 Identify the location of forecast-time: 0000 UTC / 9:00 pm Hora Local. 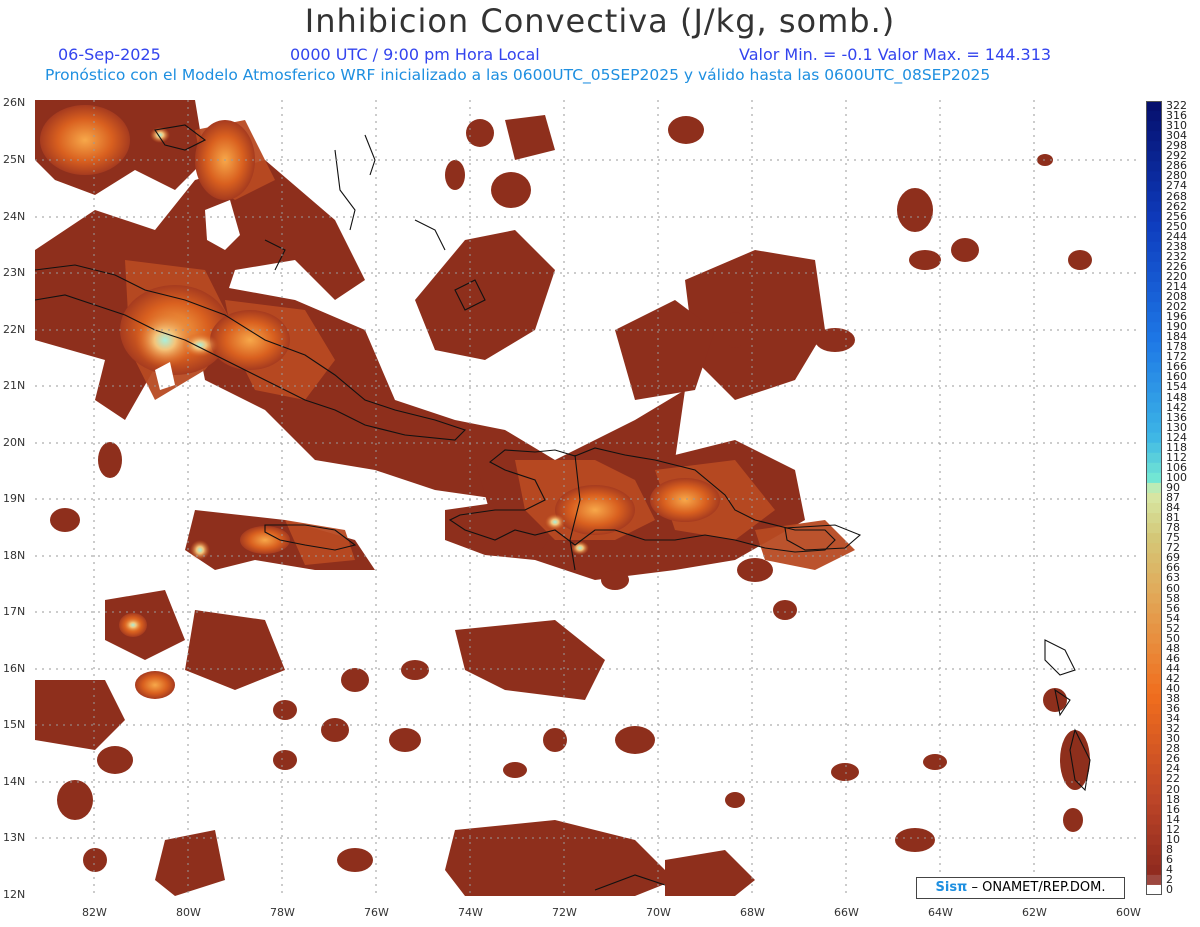
(415, 54).